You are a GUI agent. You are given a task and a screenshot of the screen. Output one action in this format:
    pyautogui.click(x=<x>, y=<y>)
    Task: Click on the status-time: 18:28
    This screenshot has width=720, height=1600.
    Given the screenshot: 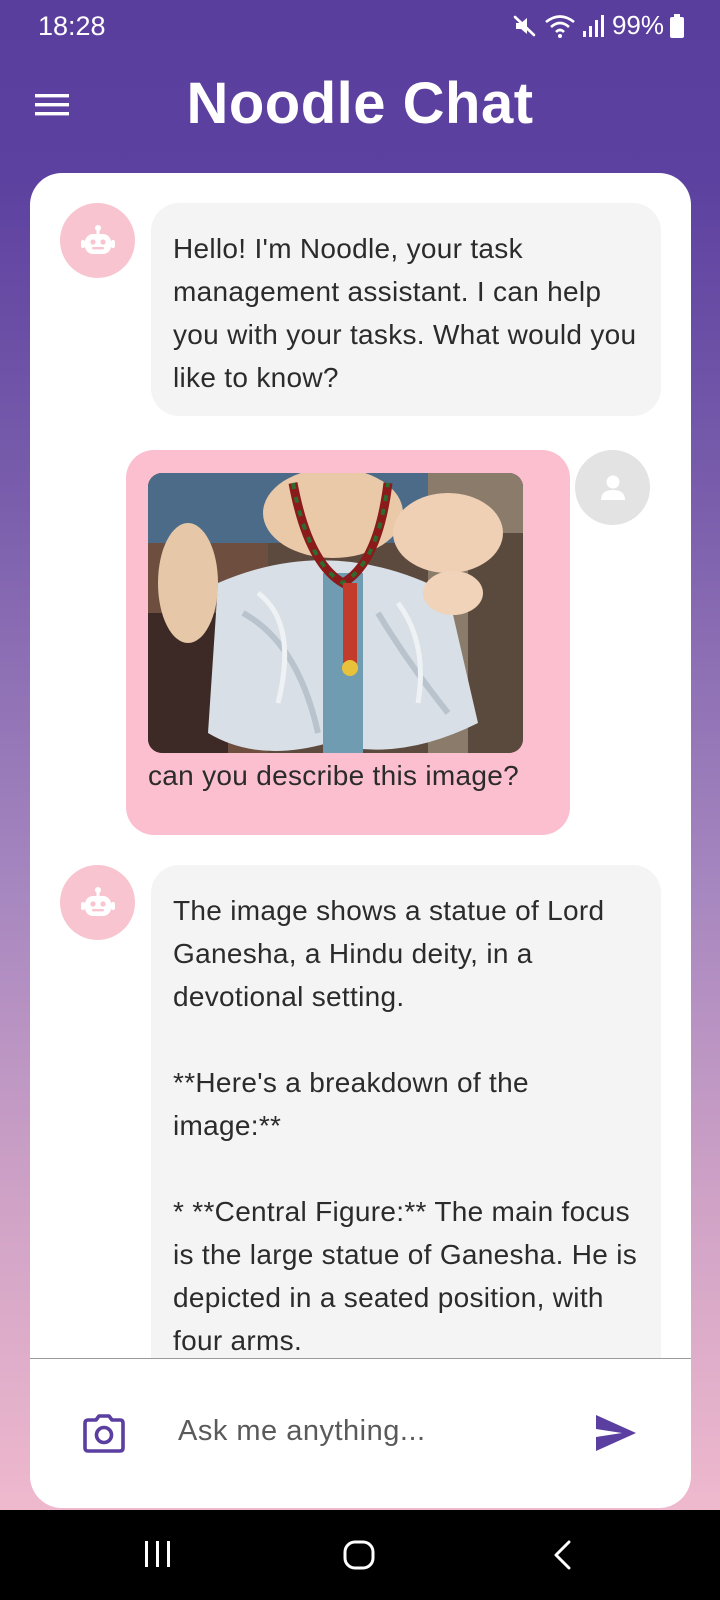 What is the action you would take?
    pyautogui.click(x=72, y=26)
    